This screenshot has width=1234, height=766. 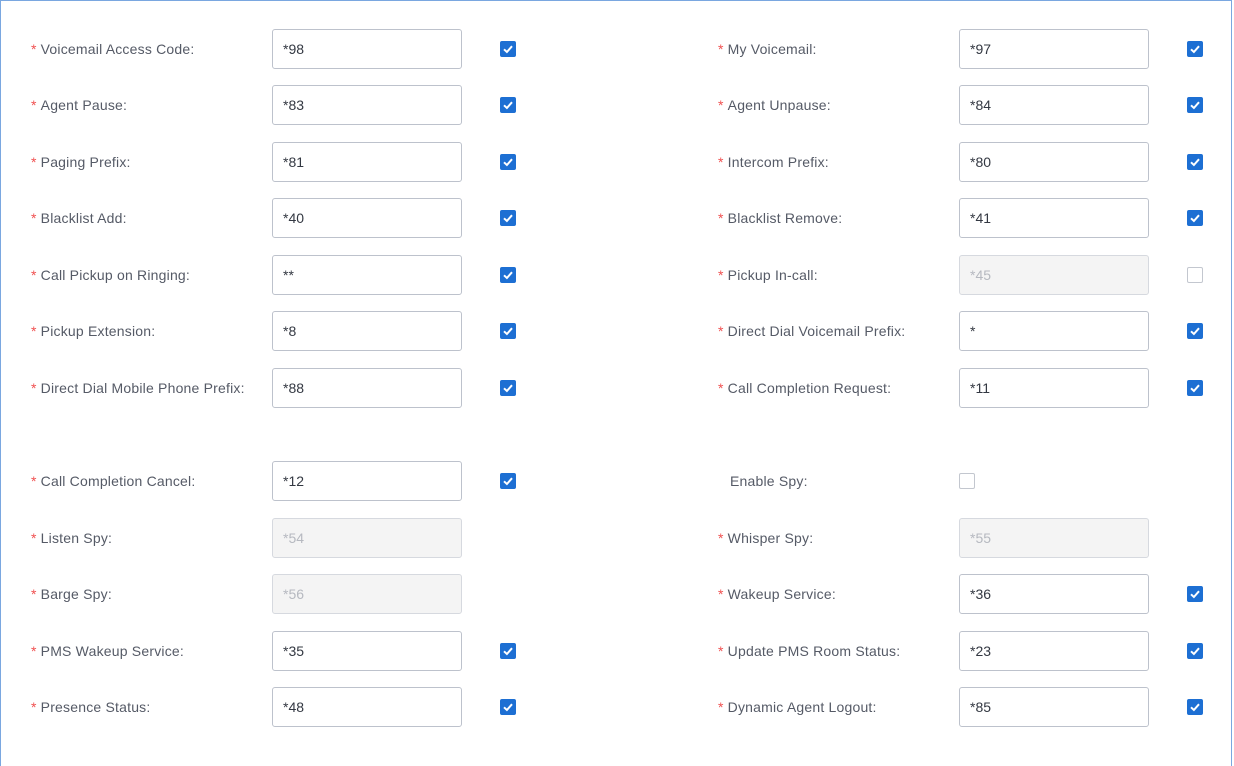 I want to click on direct-dial-mobile-phone-prefix-label: * Direct Dial Mobile Phone Prefix:, so click(x=138, y=388).